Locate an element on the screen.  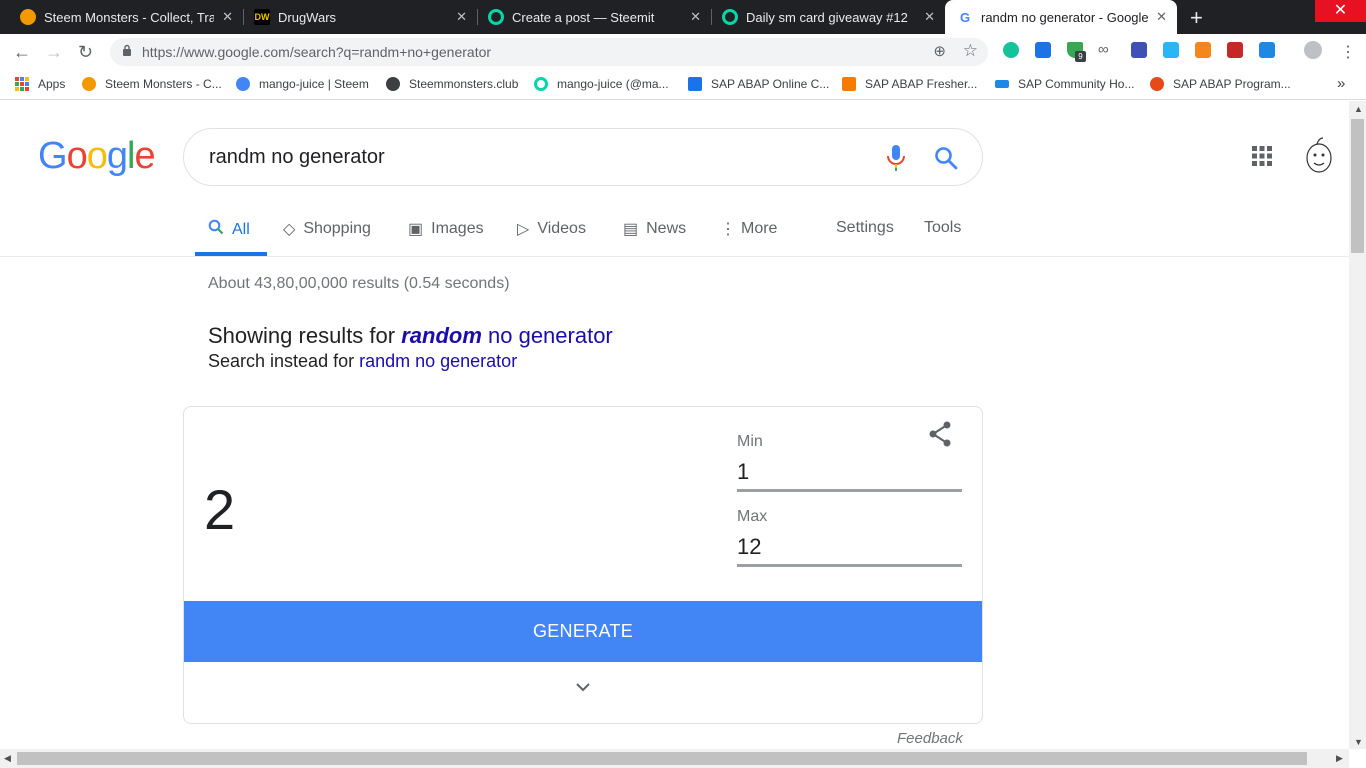
instead-prefix: Search instead for is located at coordinates (284, 361).